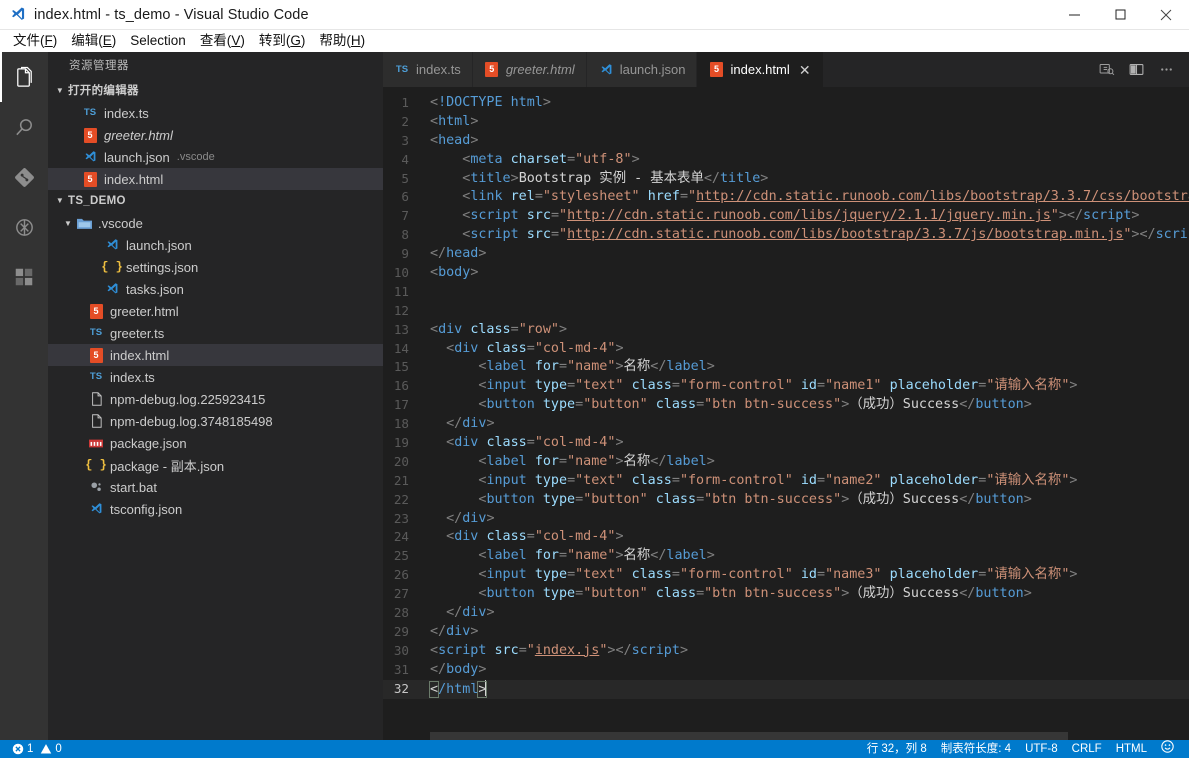 This screenshot has width=1189, height=758. Describe the element at coordinates (1120, 15) in the screenshot. I see `maximize-button` at that location.